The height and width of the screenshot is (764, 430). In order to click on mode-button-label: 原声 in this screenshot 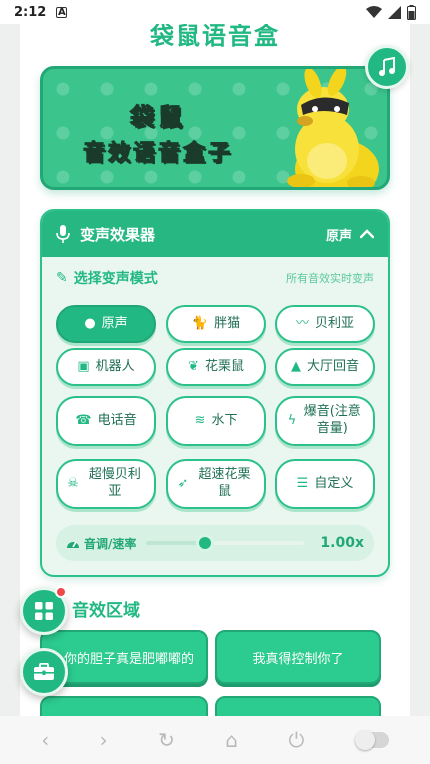, I will do `click(114, 323)`.